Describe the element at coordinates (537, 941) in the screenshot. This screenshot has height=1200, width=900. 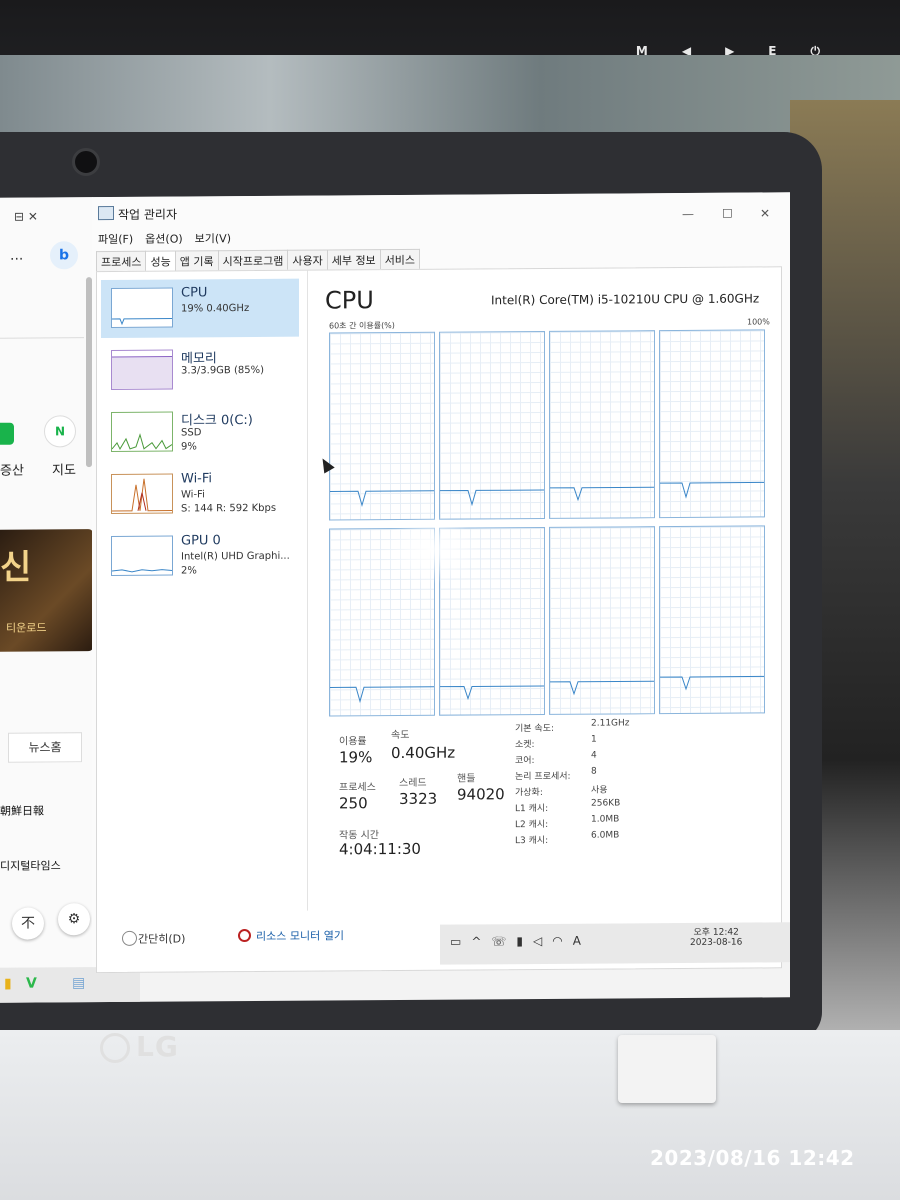
I see `volume-icon: ◁` at that location.